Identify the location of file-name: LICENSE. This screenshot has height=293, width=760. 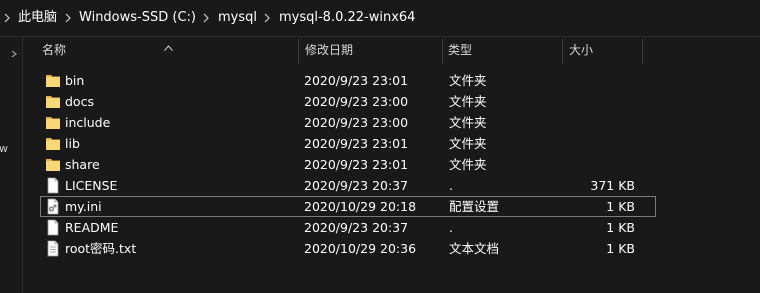
(91, 185).